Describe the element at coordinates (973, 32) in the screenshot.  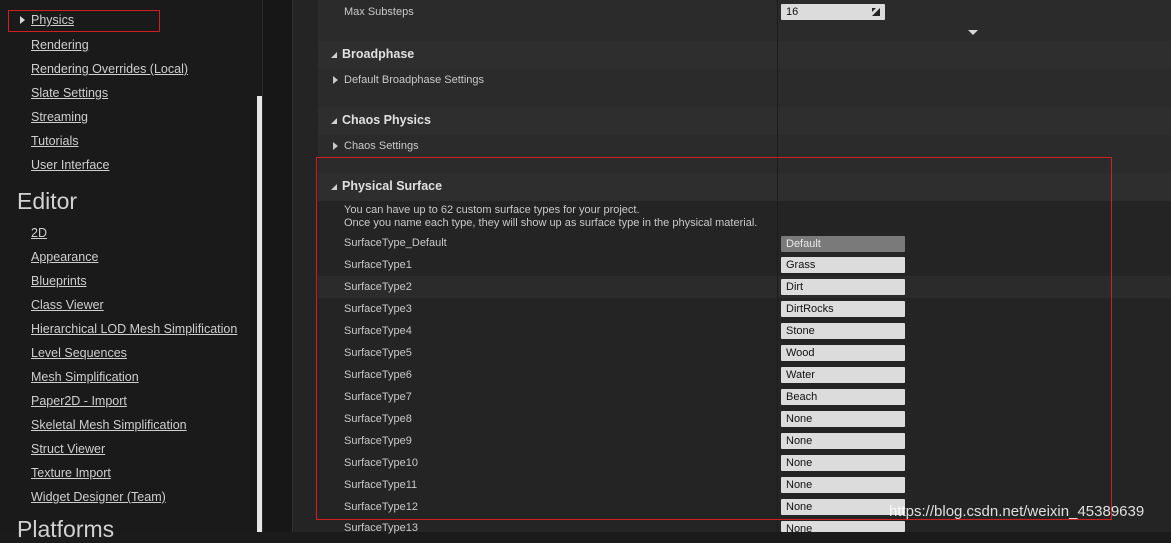
I see `expand-advanced-icon` at that location.